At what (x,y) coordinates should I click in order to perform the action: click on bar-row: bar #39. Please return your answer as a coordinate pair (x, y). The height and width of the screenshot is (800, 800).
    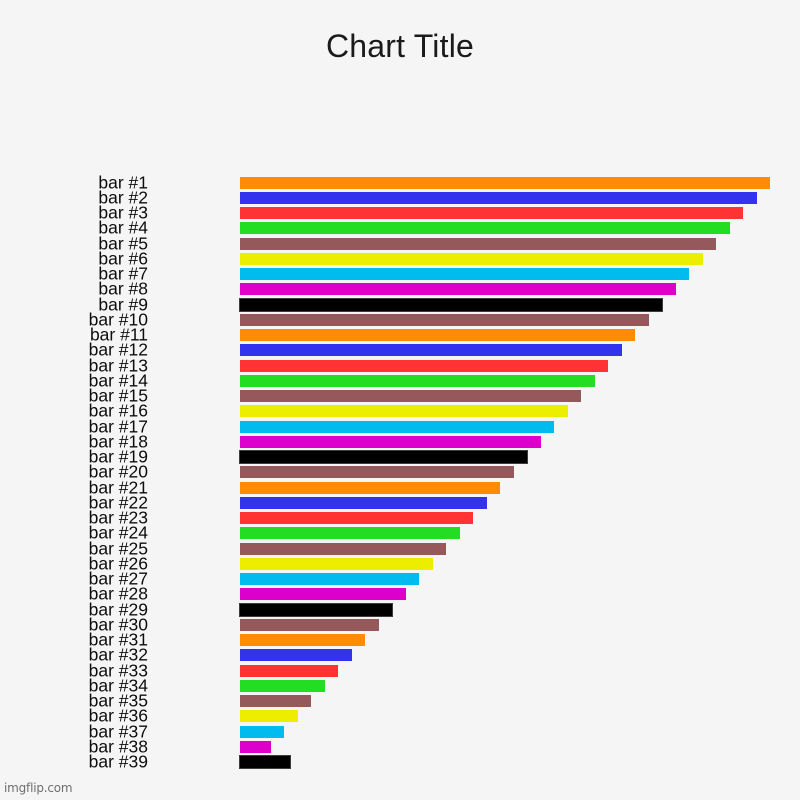
    Looking at the image, I should click on (400, 761).